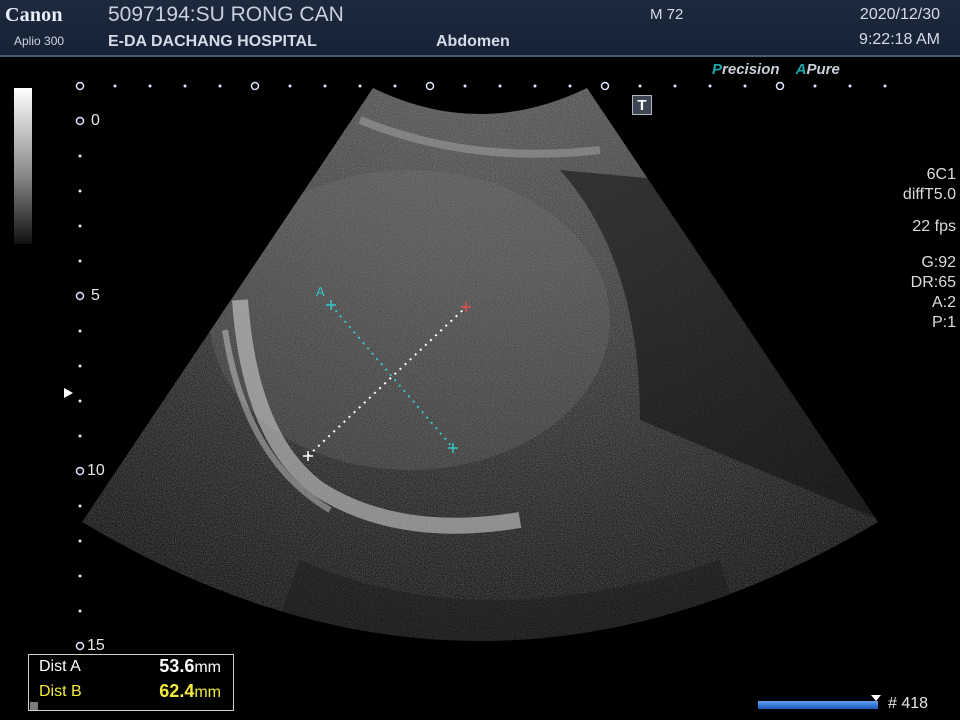 The width and height of the screenshot is (960, 720). What do you see at coordinates (943, 322) in the screenshot?
I see `p-value: P:1` at bounding box center [943, 322].